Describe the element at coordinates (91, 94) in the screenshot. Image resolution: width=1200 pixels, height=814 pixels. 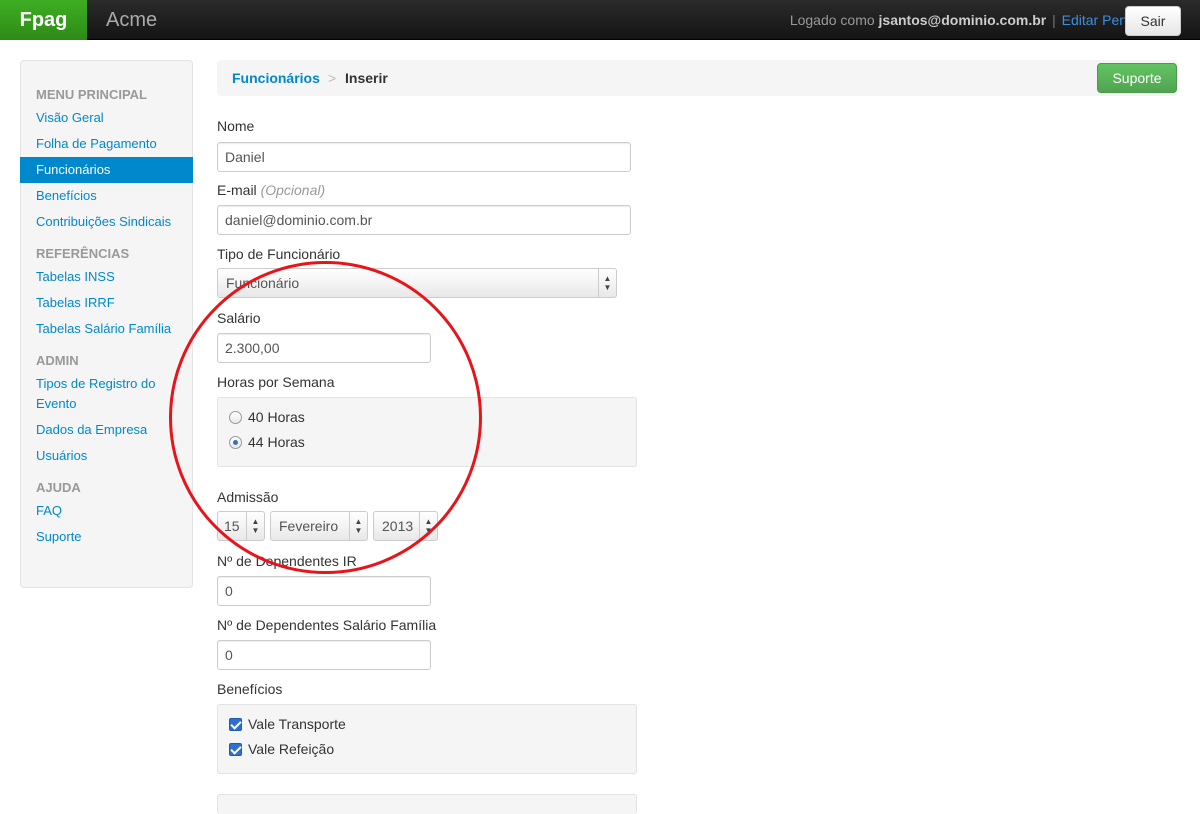
I see `sidebar-header-main: MENU PRINCIPAL` at that location.